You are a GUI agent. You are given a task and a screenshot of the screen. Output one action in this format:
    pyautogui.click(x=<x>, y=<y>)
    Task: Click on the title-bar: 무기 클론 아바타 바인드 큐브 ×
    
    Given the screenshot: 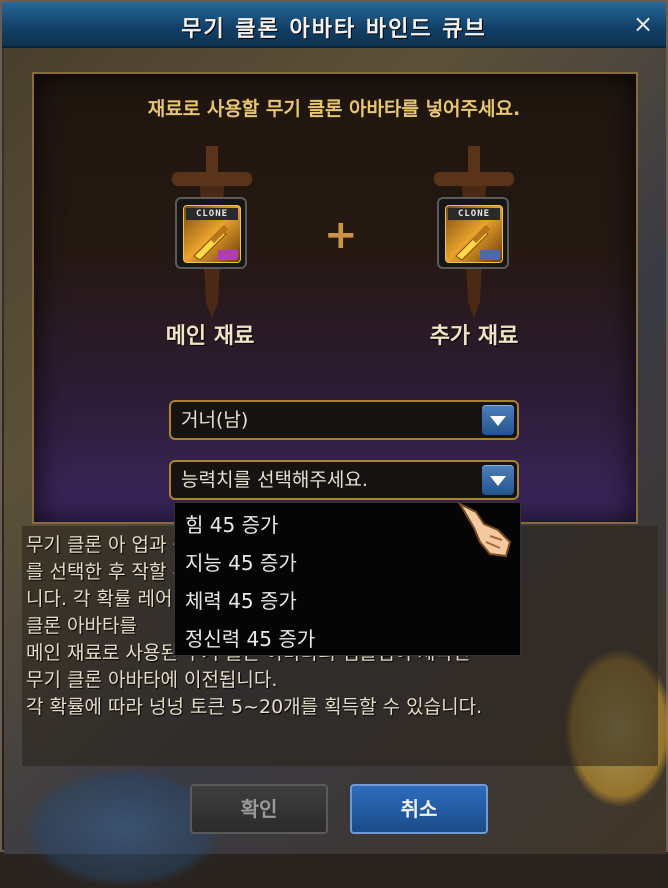 What is the action you would take?
    pyautogui.click(x=334, y=25)
    